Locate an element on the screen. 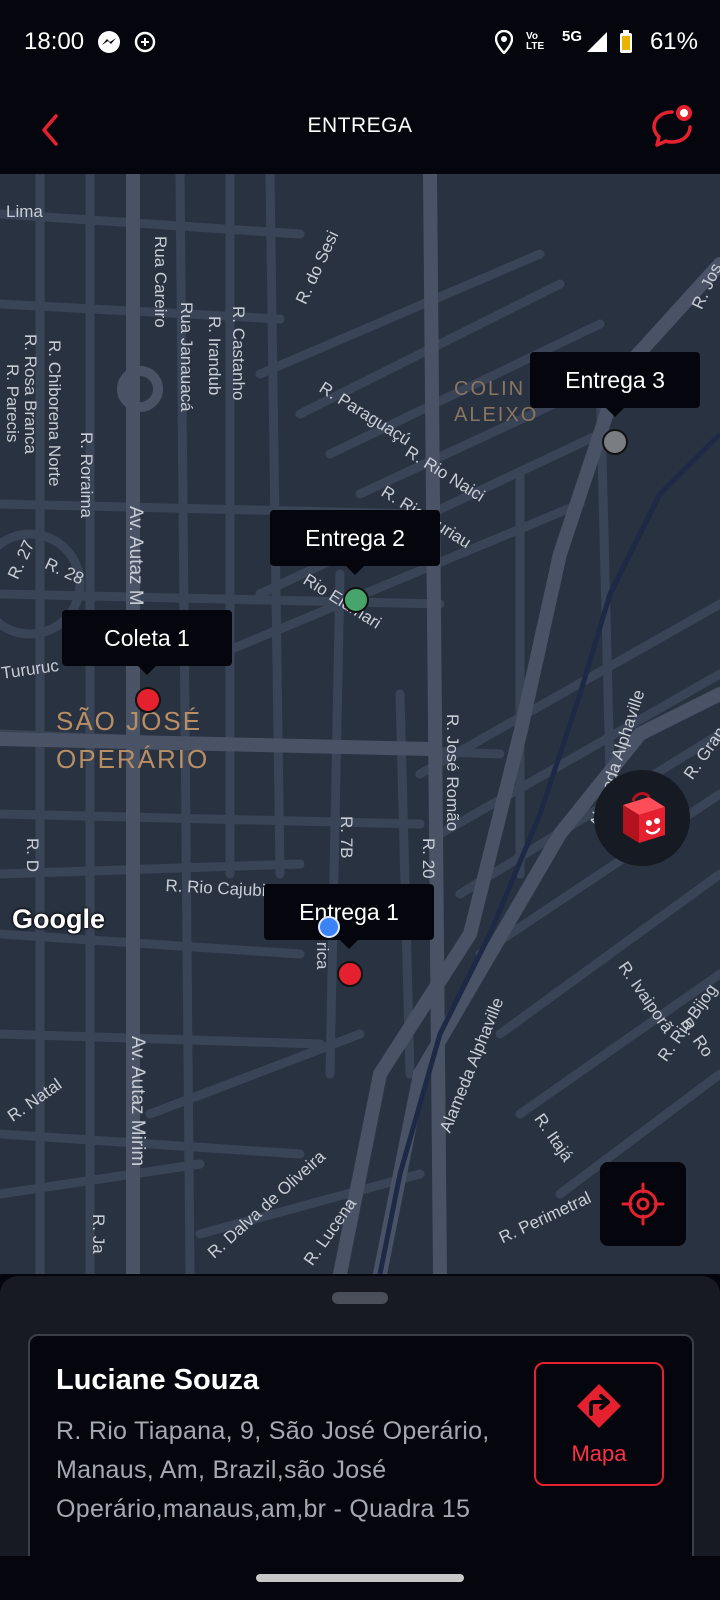 This screenshot has width=720, height=1600. street-label: Av. Autaz Mirim is located at coordinates (137, 1101).